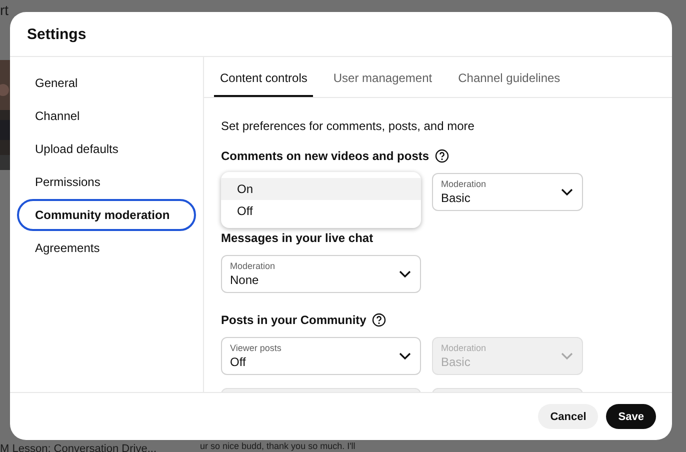 This screenshot has height=452, width=686. What do you see at coordinates (106, 83) in the screenshot?
I see `sidebar-item: General` at bounding box center [106, 83].